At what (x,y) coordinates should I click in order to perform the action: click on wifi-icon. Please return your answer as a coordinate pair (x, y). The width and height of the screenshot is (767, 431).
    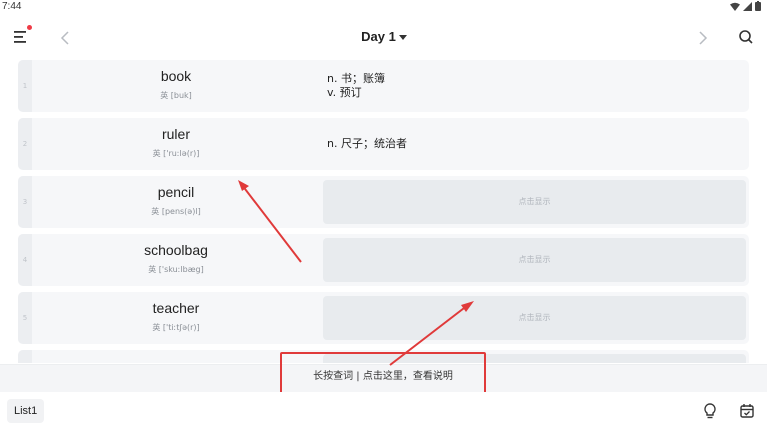
    Looking at the image, I should click on (735, 6).